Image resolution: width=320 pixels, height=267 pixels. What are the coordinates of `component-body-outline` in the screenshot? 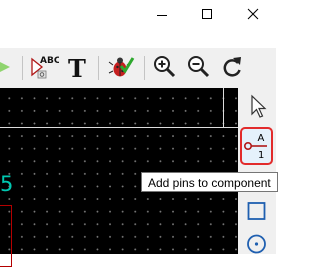 It's located at (6, 236).